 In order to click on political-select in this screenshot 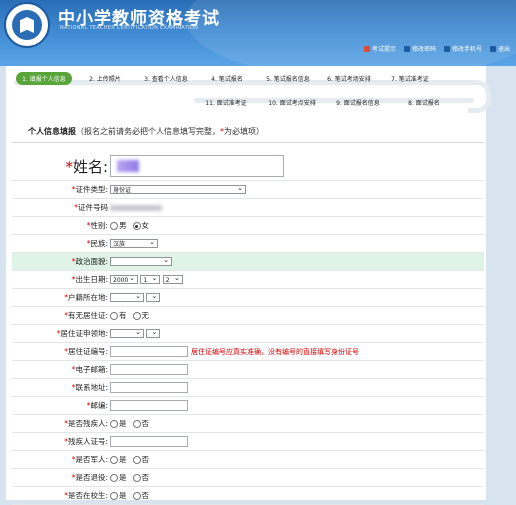, I will do `click(141, 261)`.